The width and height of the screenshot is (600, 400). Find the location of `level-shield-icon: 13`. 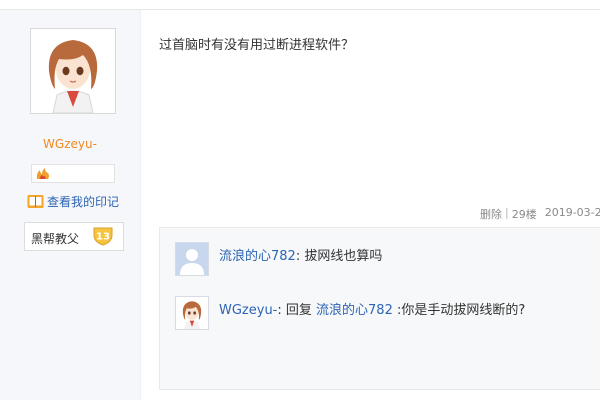

level-shield-icon: 13 is located at coordinates (103, 236).